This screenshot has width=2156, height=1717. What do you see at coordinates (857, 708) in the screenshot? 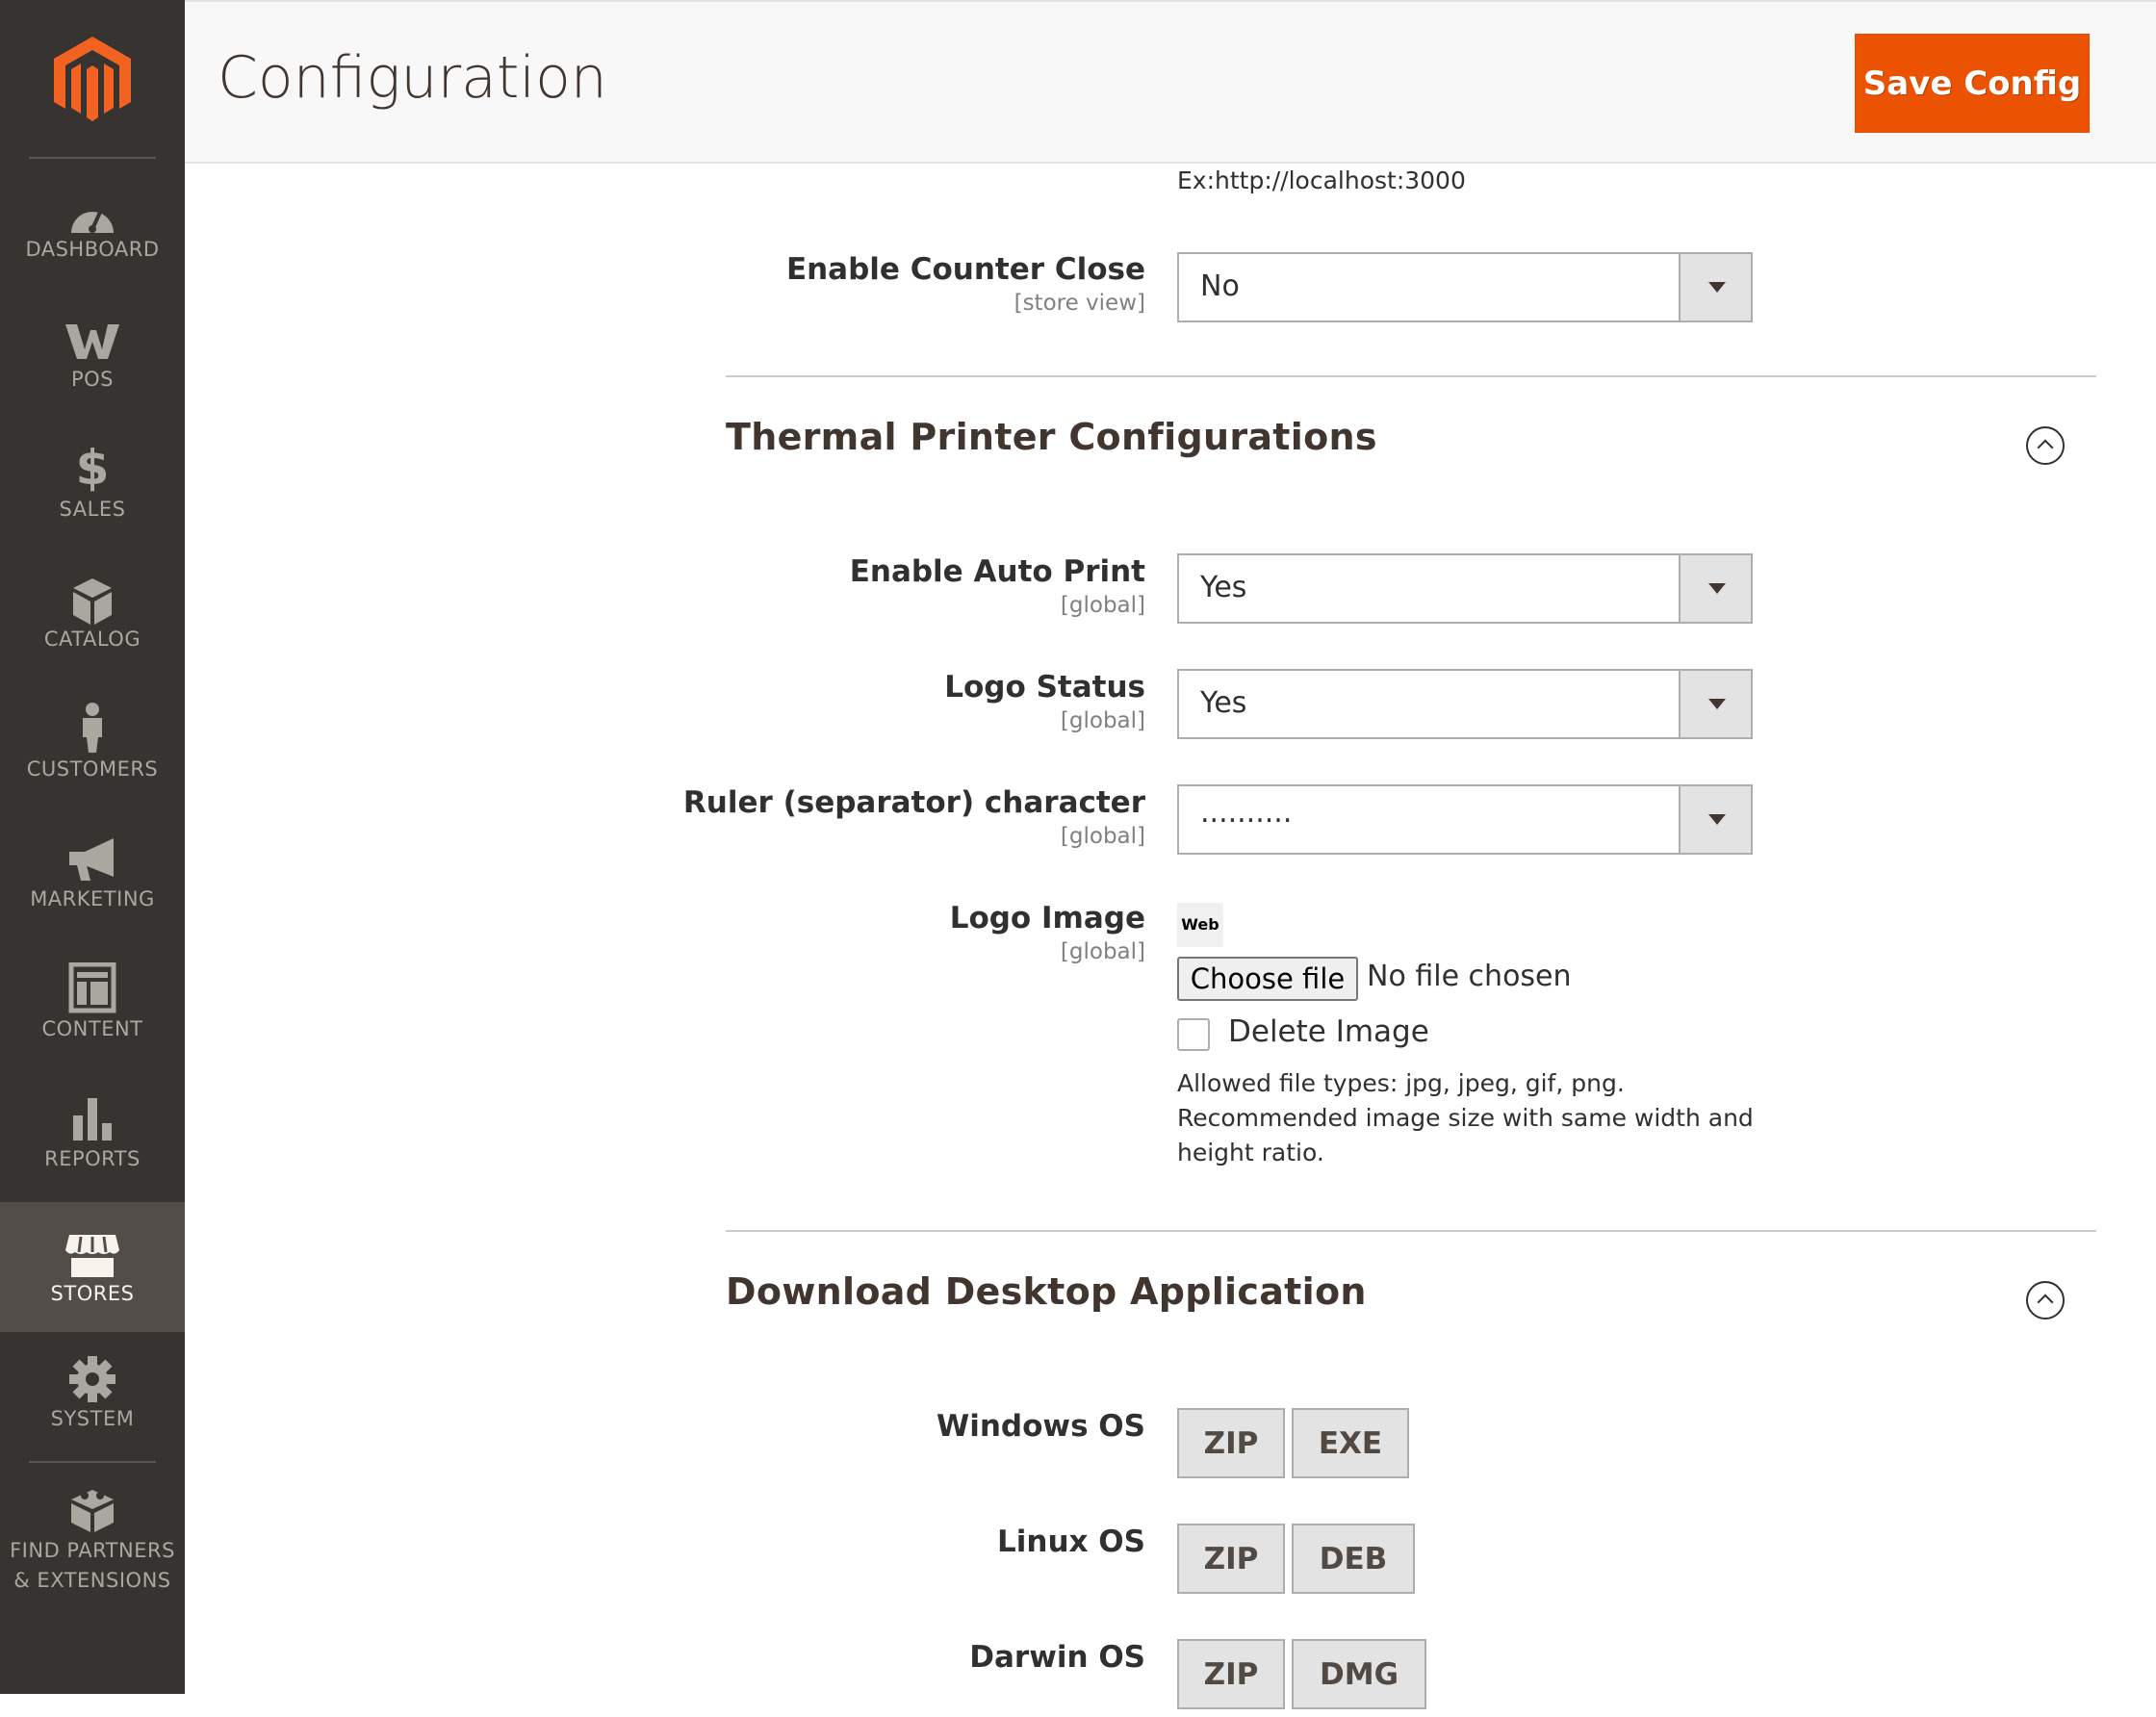
I see `logo-status-label-group: Logo Status [global]` at bounding box center [857, 708].